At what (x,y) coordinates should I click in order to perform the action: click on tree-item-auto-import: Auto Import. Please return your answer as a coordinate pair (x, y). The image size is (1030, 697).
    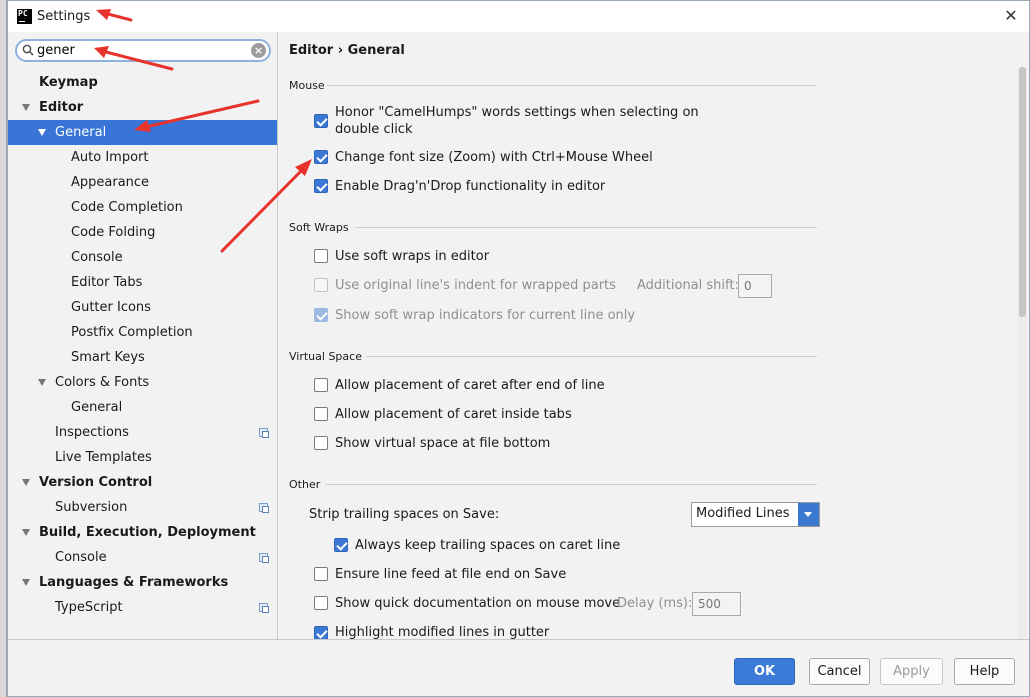
    Looking at the image, I should click on (142, 157).